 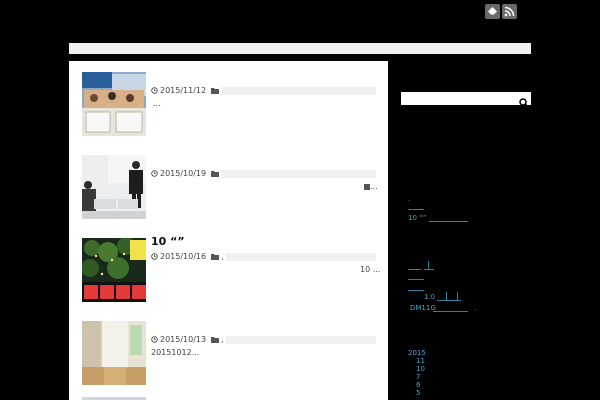 What do you see at coordinates (466, 100) in the screenshot?
I see `search-input` at bounding box center [466, 100].